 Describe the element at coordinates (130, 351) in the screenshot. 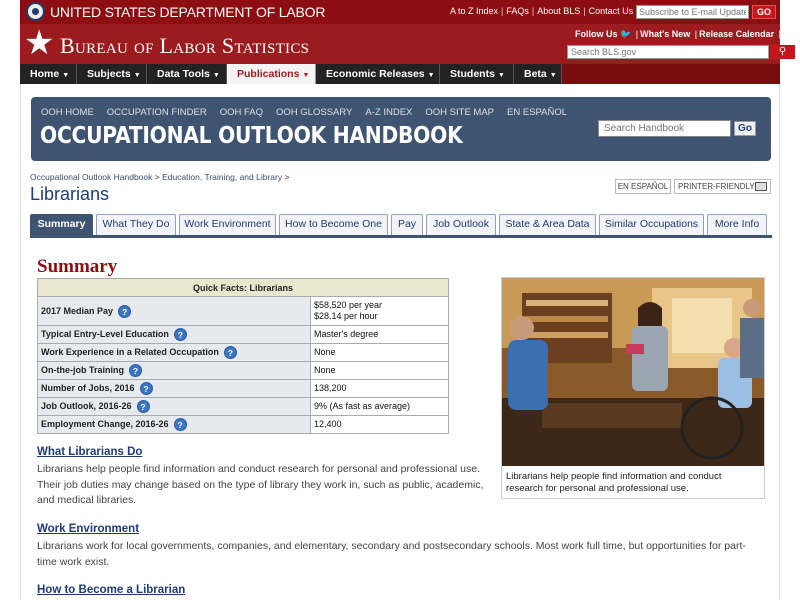

I see `row-label: Work Experience in a Related Occupation` at that location.